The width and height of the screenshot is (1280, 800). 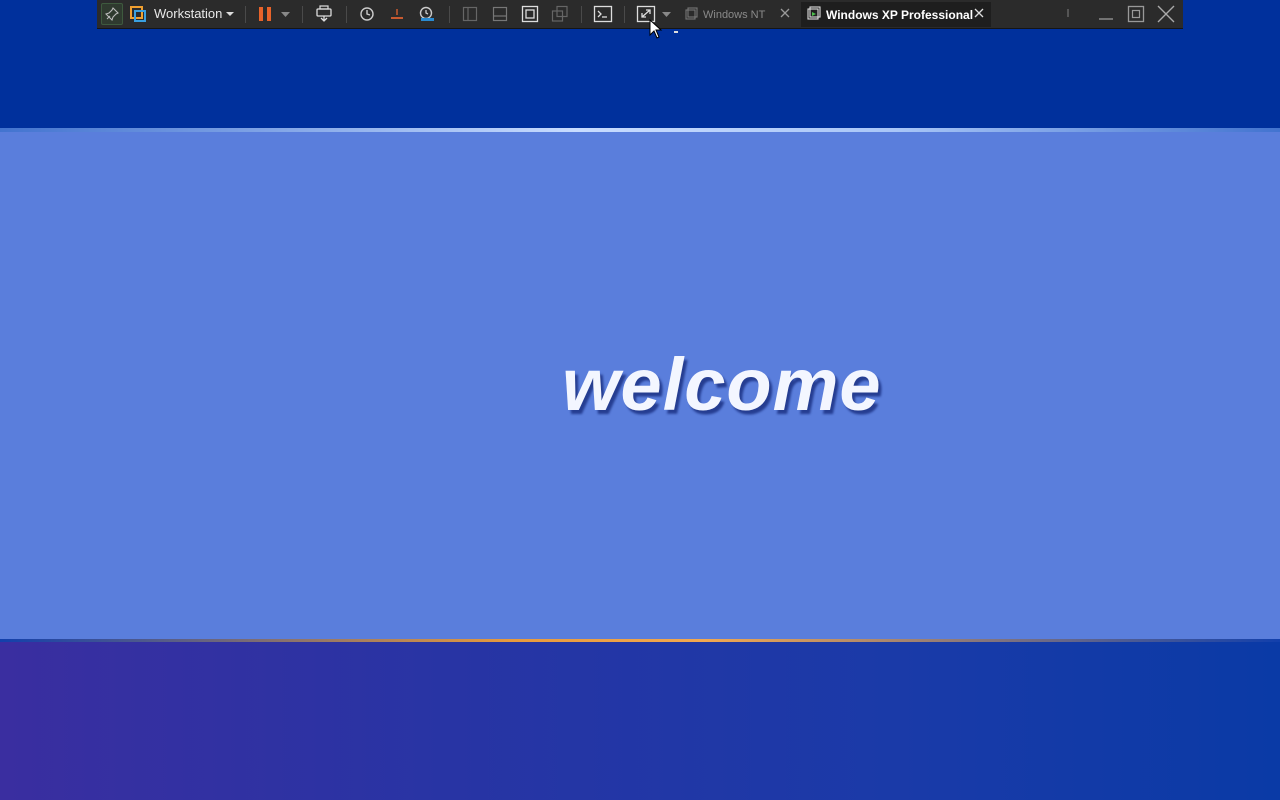 I want to click on tab-windows-nt: Windows NT, so click(x=738, y=14).